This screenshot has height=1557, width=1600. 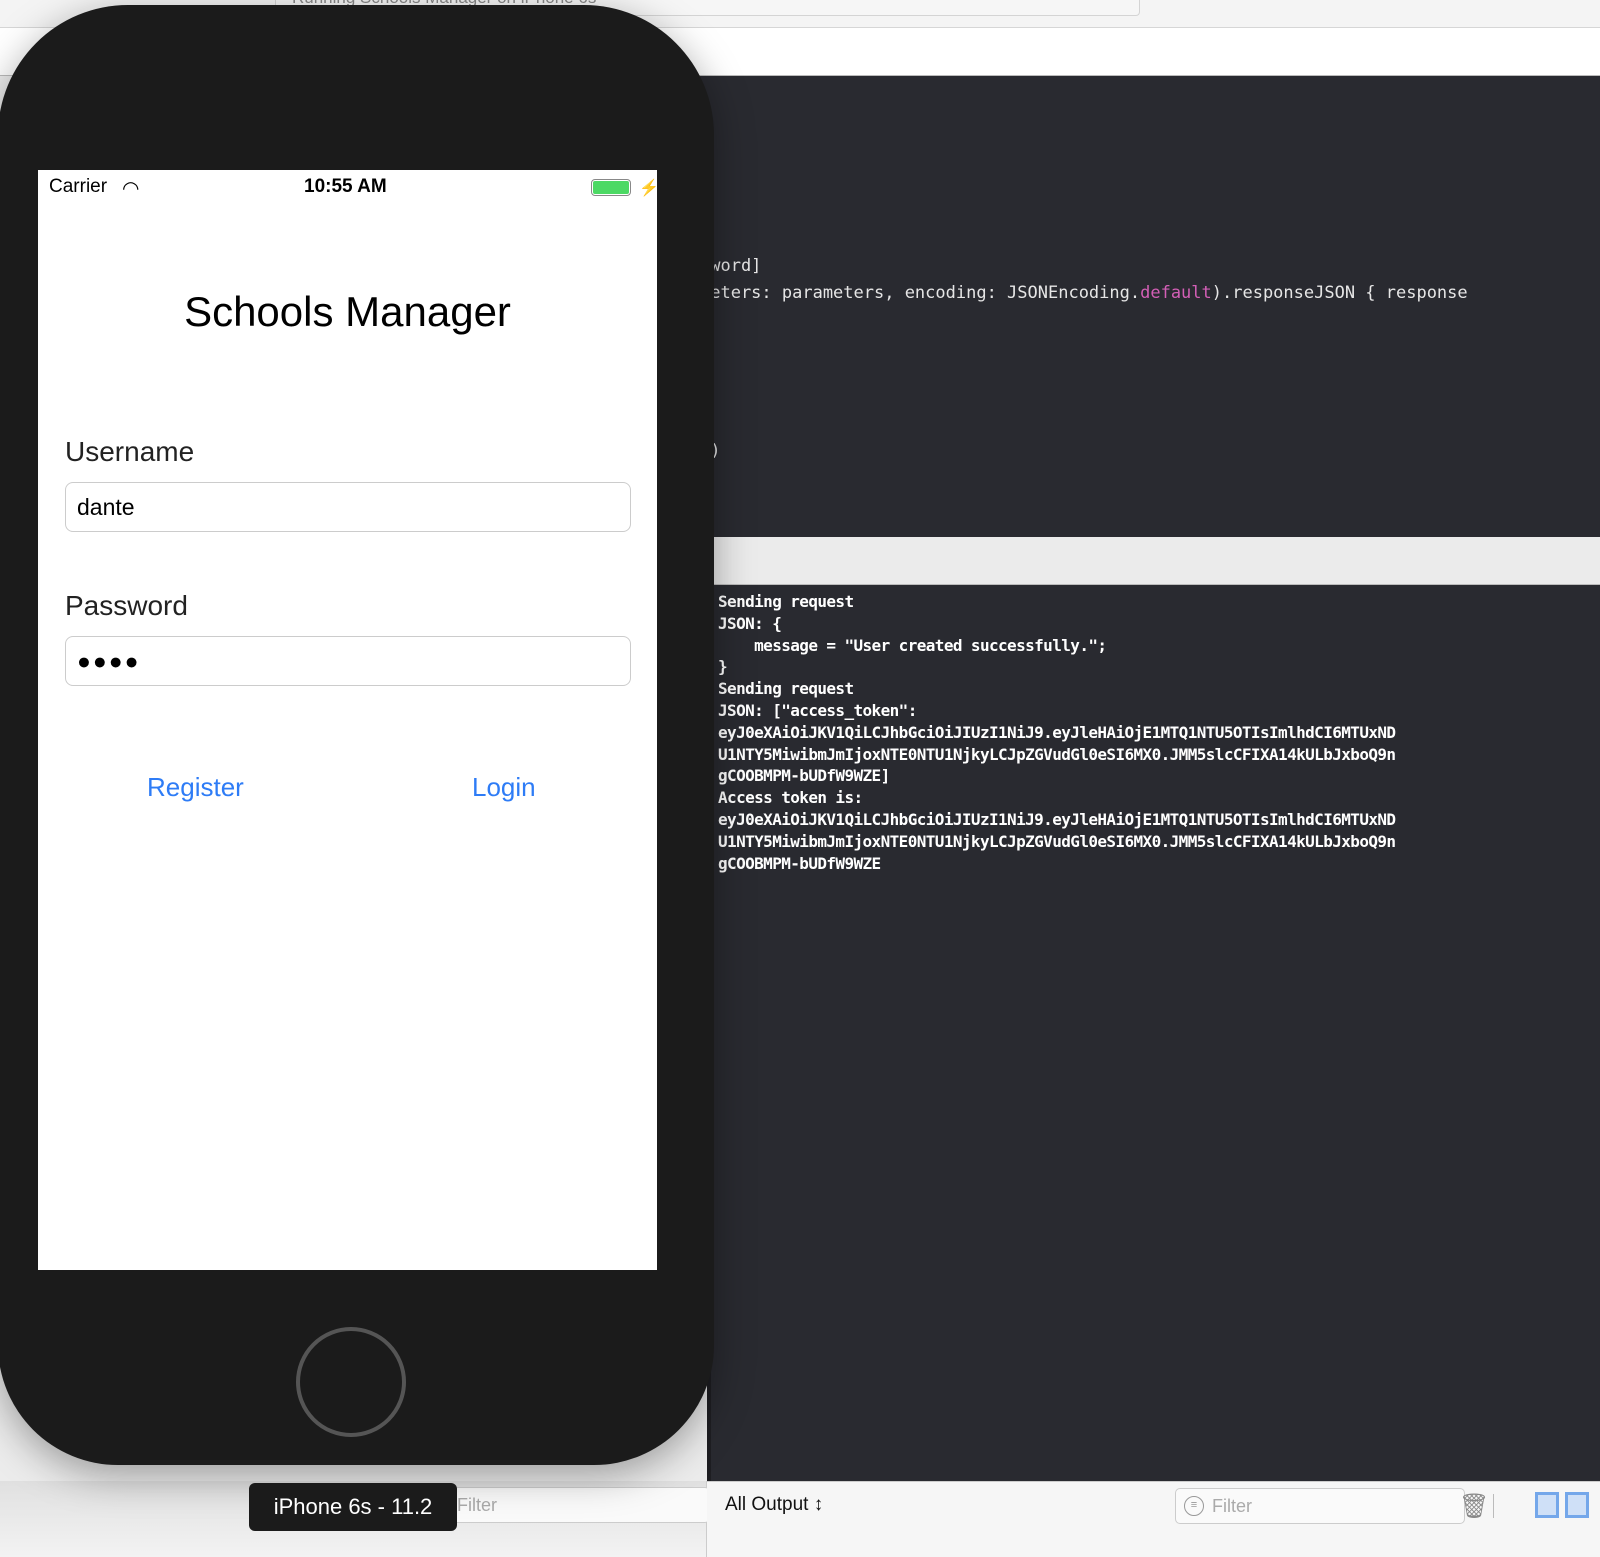 What do you see at coordinates (347, 311) in the screenshot?
I see `app-title: Schools Manager` at bounding box center [347, 311].